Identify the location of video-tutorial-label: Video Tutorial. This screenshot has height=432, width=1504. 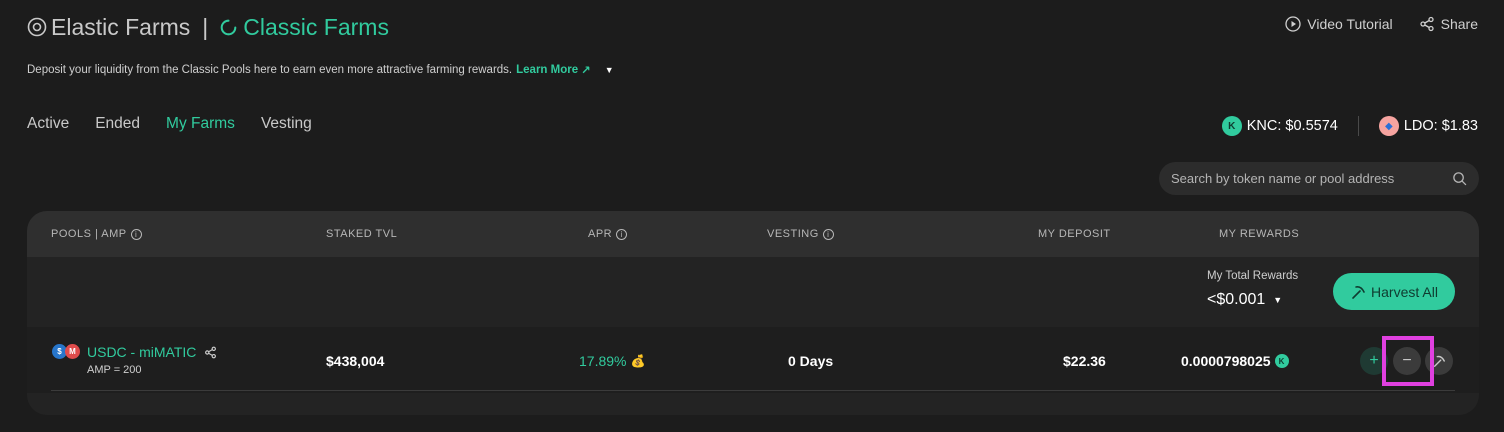
(1350, 24).